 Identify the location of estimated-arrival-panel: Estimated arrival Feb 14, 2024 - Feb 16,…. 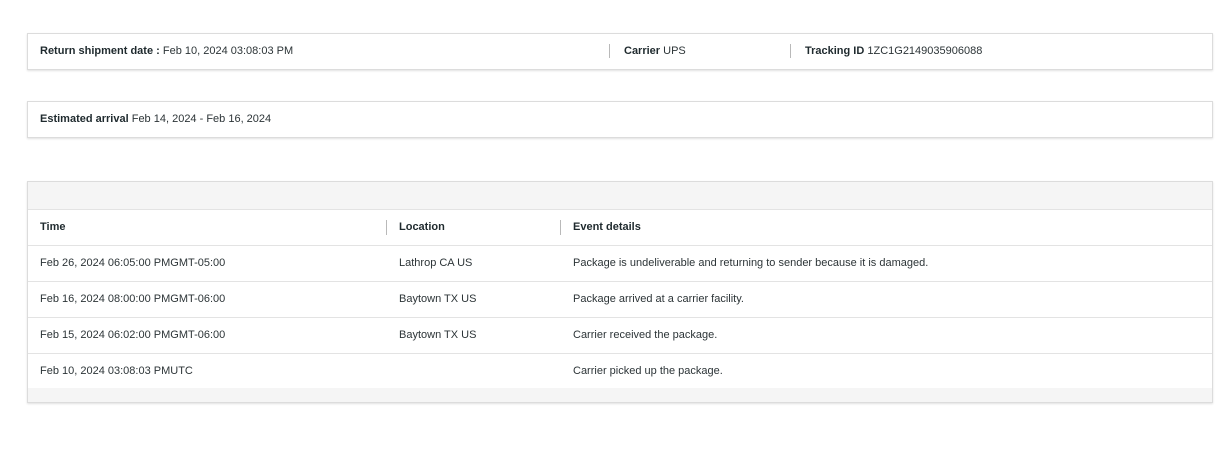
(620, 119).